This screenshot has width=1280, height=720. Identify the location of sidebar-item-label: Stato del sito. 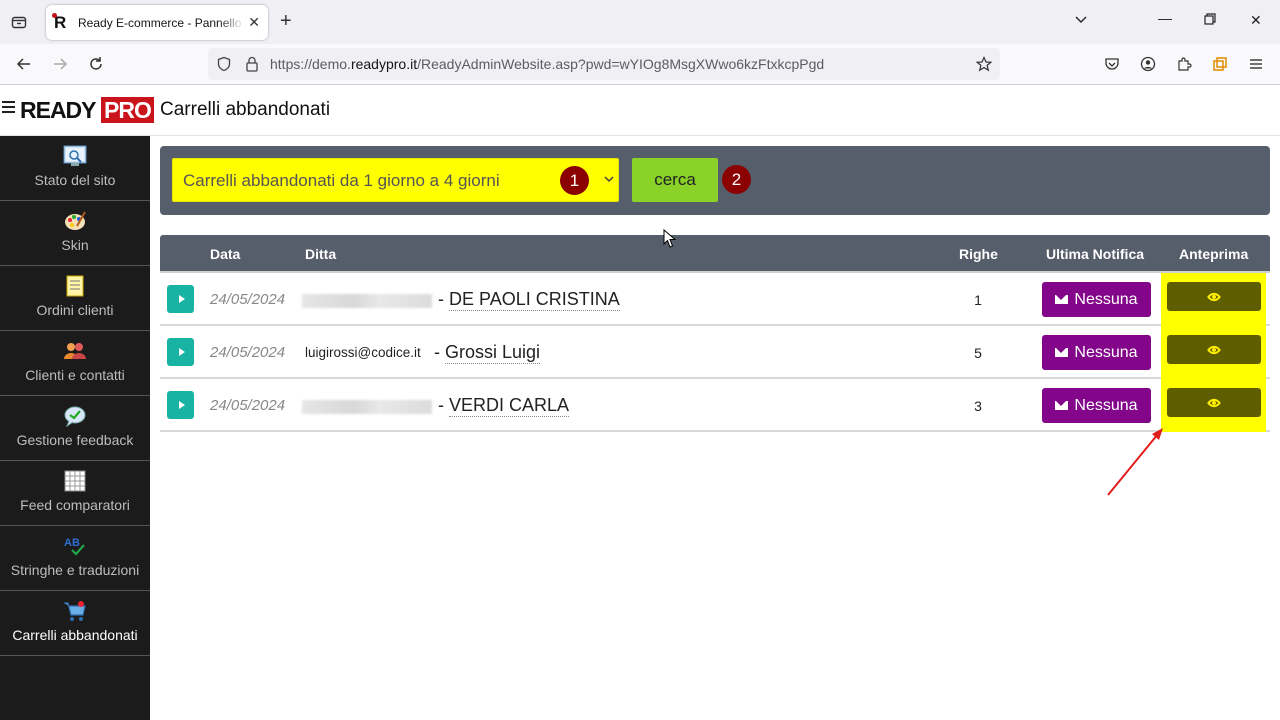
(75, 180).